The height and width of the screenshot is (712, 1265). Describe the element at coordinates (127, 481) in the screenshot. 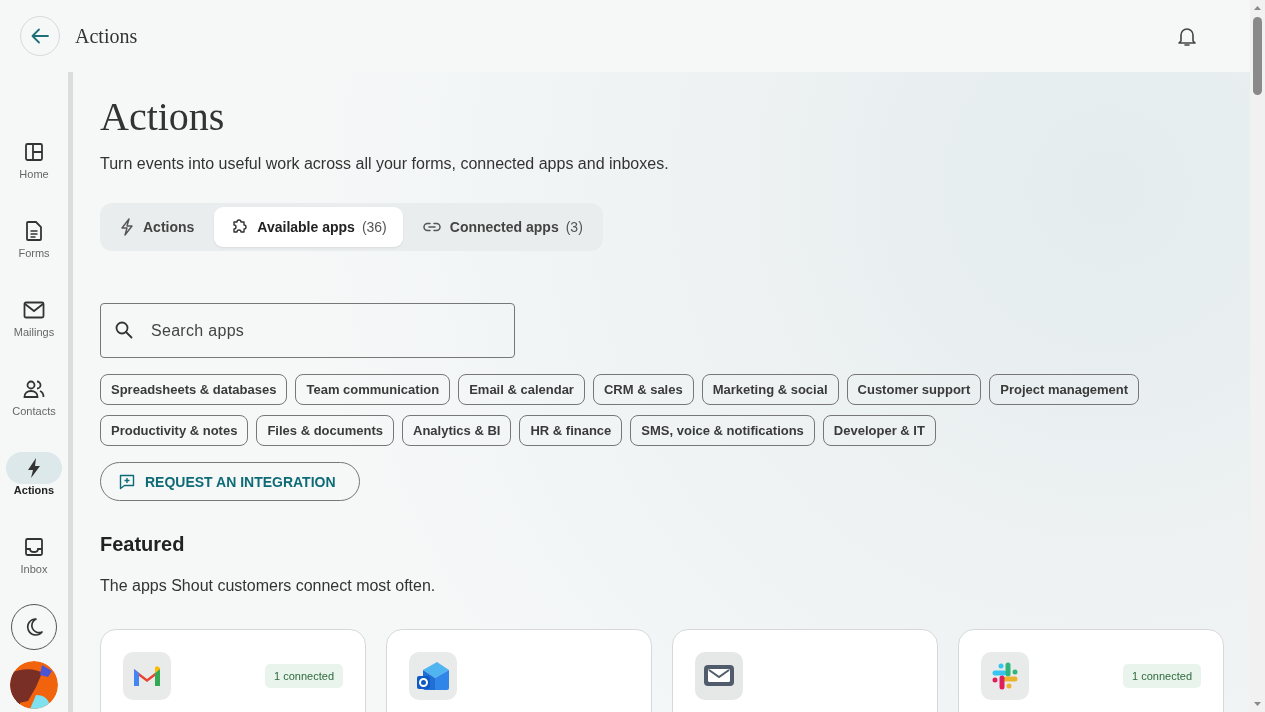

I see `add-comment-icon` at that location.